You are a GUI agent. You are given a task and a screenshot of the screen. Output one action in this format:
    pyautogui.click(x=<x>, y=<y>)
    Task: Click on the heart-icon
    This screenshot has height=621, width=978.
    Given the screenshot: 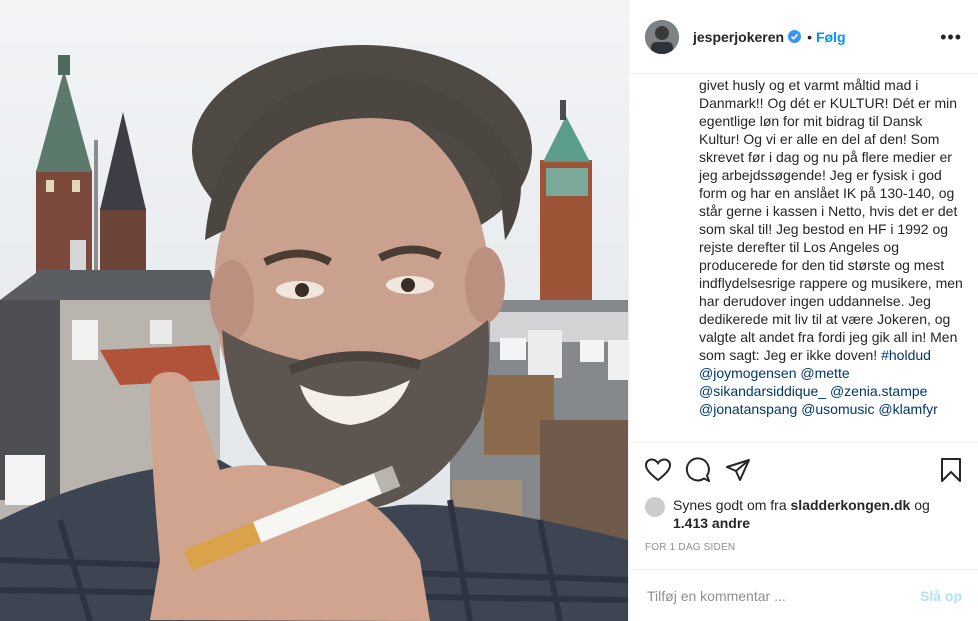 What is the action you would take?
    pyautogui.click(x=658, y=469)
    